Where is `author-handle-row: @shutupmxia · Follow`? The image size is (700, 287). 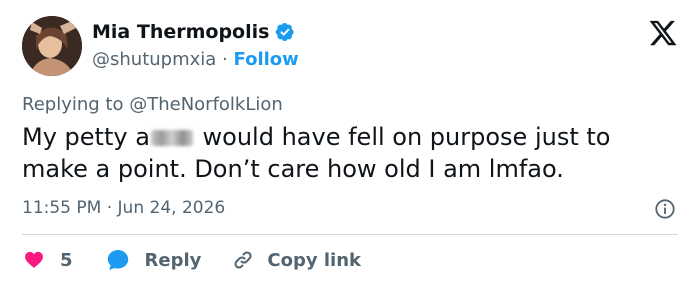 author-handle-row: @shutupmxia · Follow is located at coordinates (195, 60).